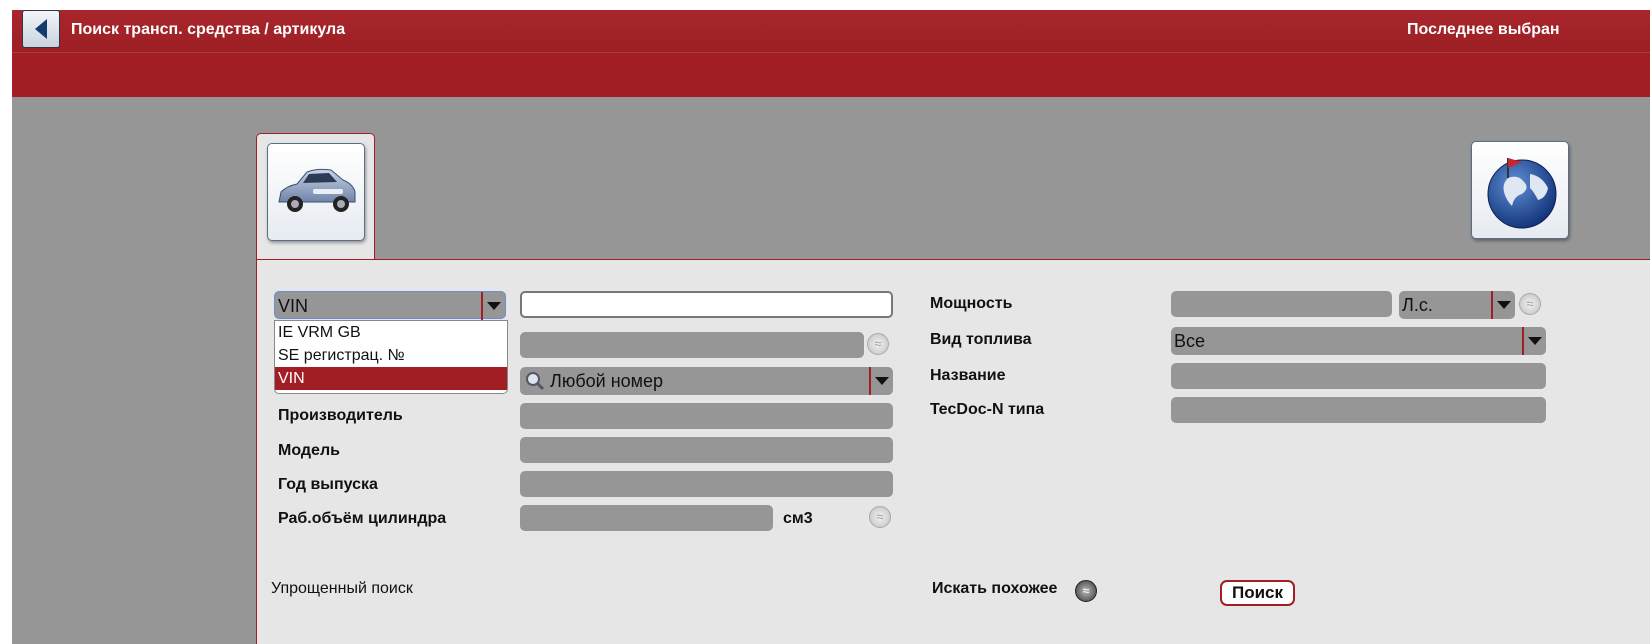  I want to click on displacement-unit: см3, so click(798, 518).